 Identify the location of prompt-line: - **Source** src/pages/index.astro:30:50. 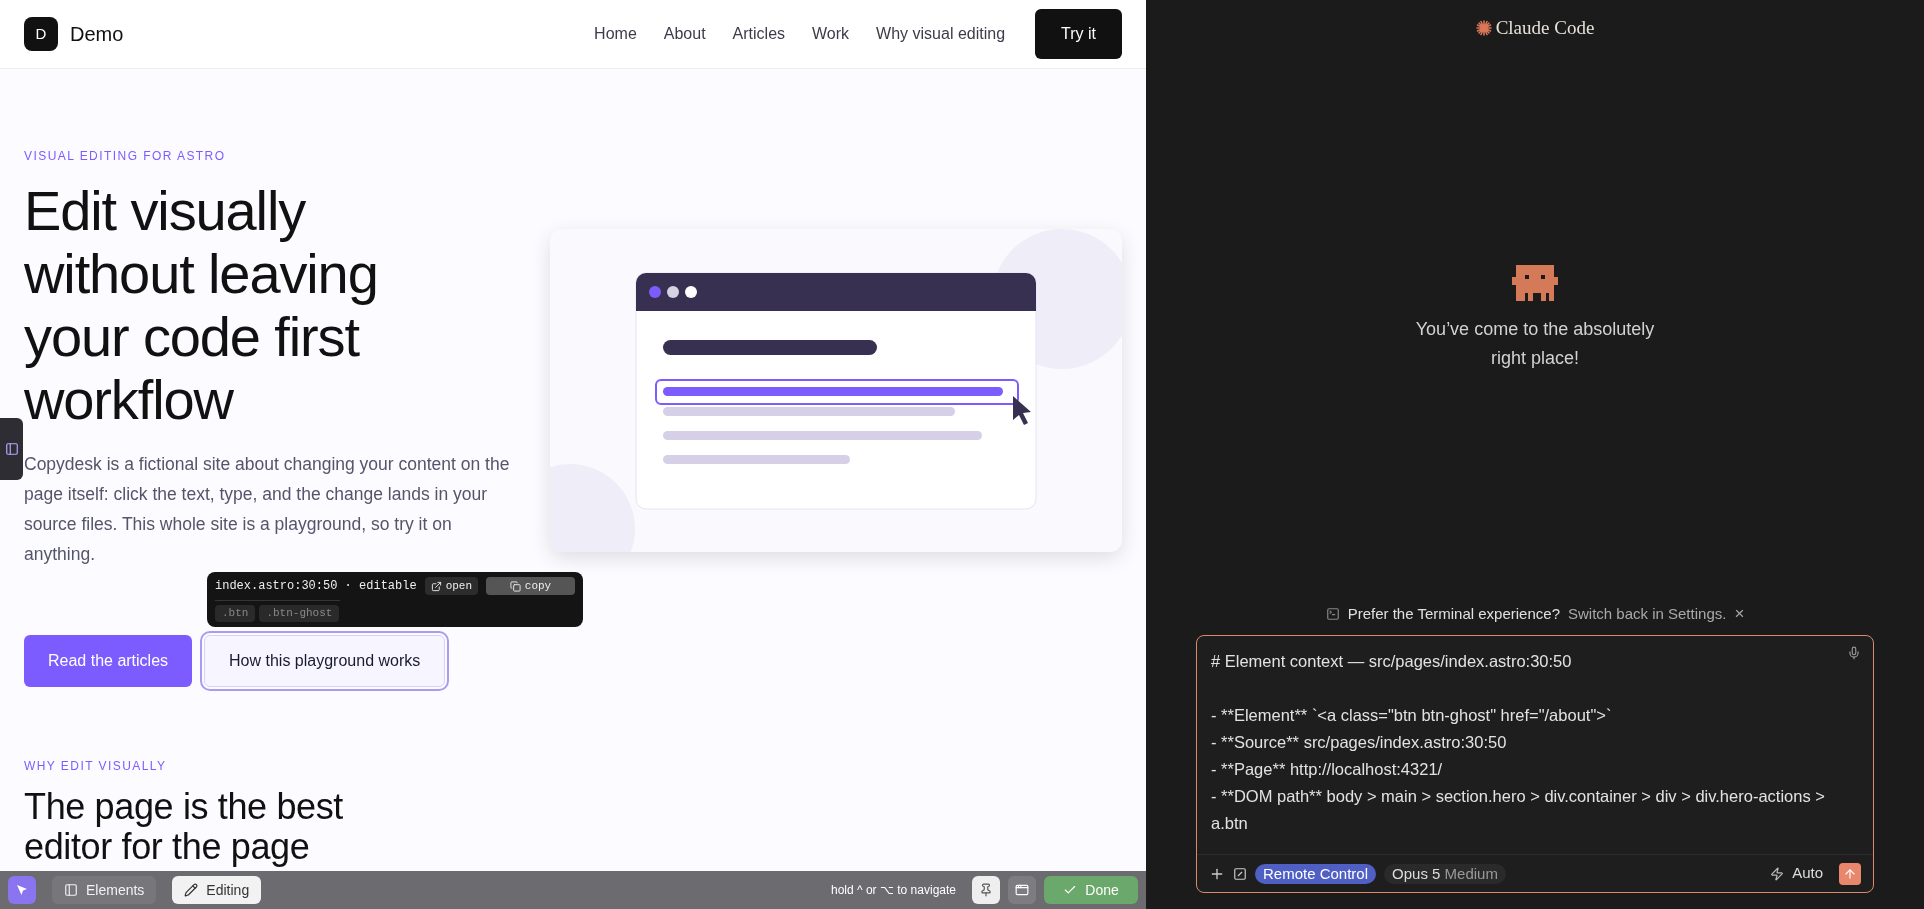
(1359, 742).